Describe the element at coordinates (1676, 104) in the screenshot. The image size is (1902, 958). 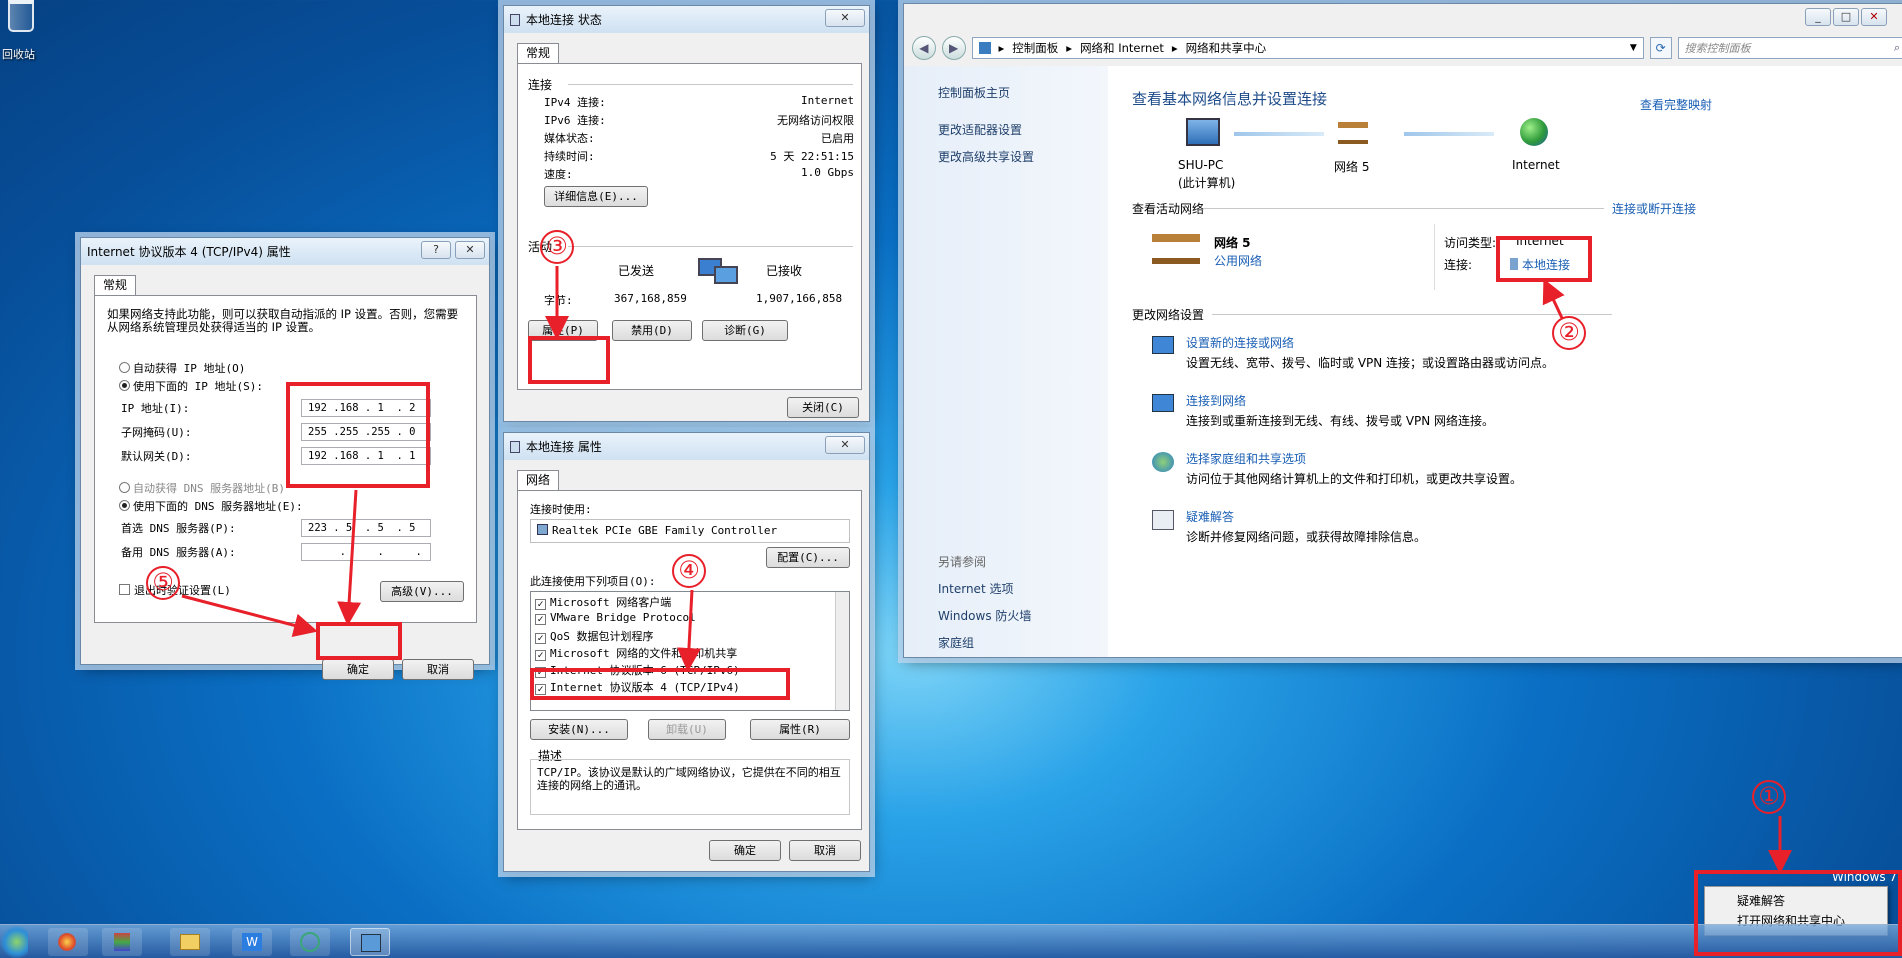
I see `full-map-link: 查看完整映射` at that location.